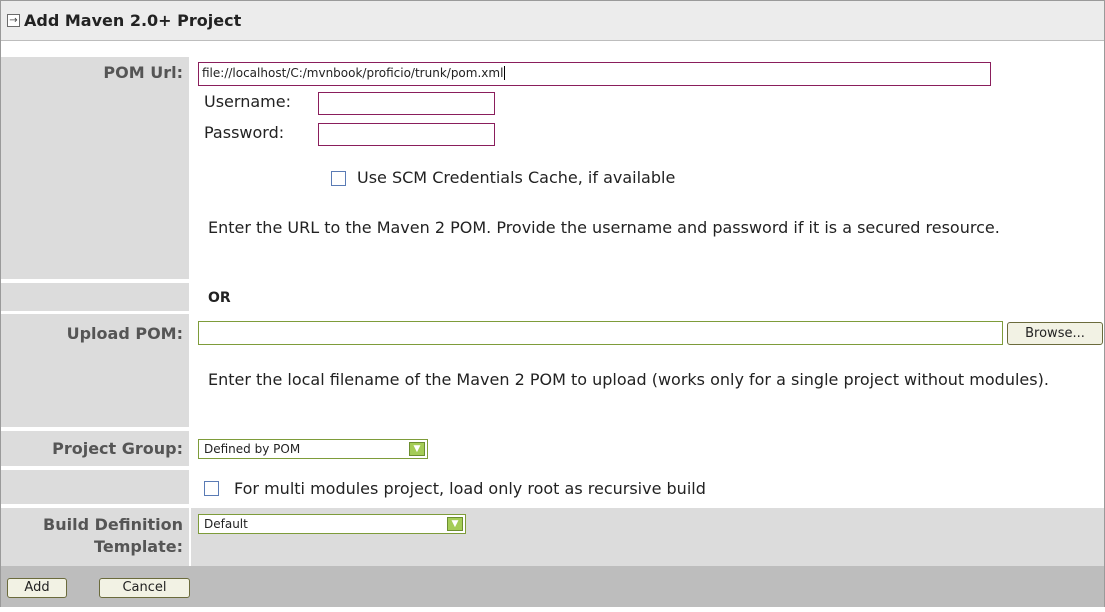 This screenshot has height=612, width=1105. I want to click on build-template-label-line1: Build Definition, so click(113, 524).